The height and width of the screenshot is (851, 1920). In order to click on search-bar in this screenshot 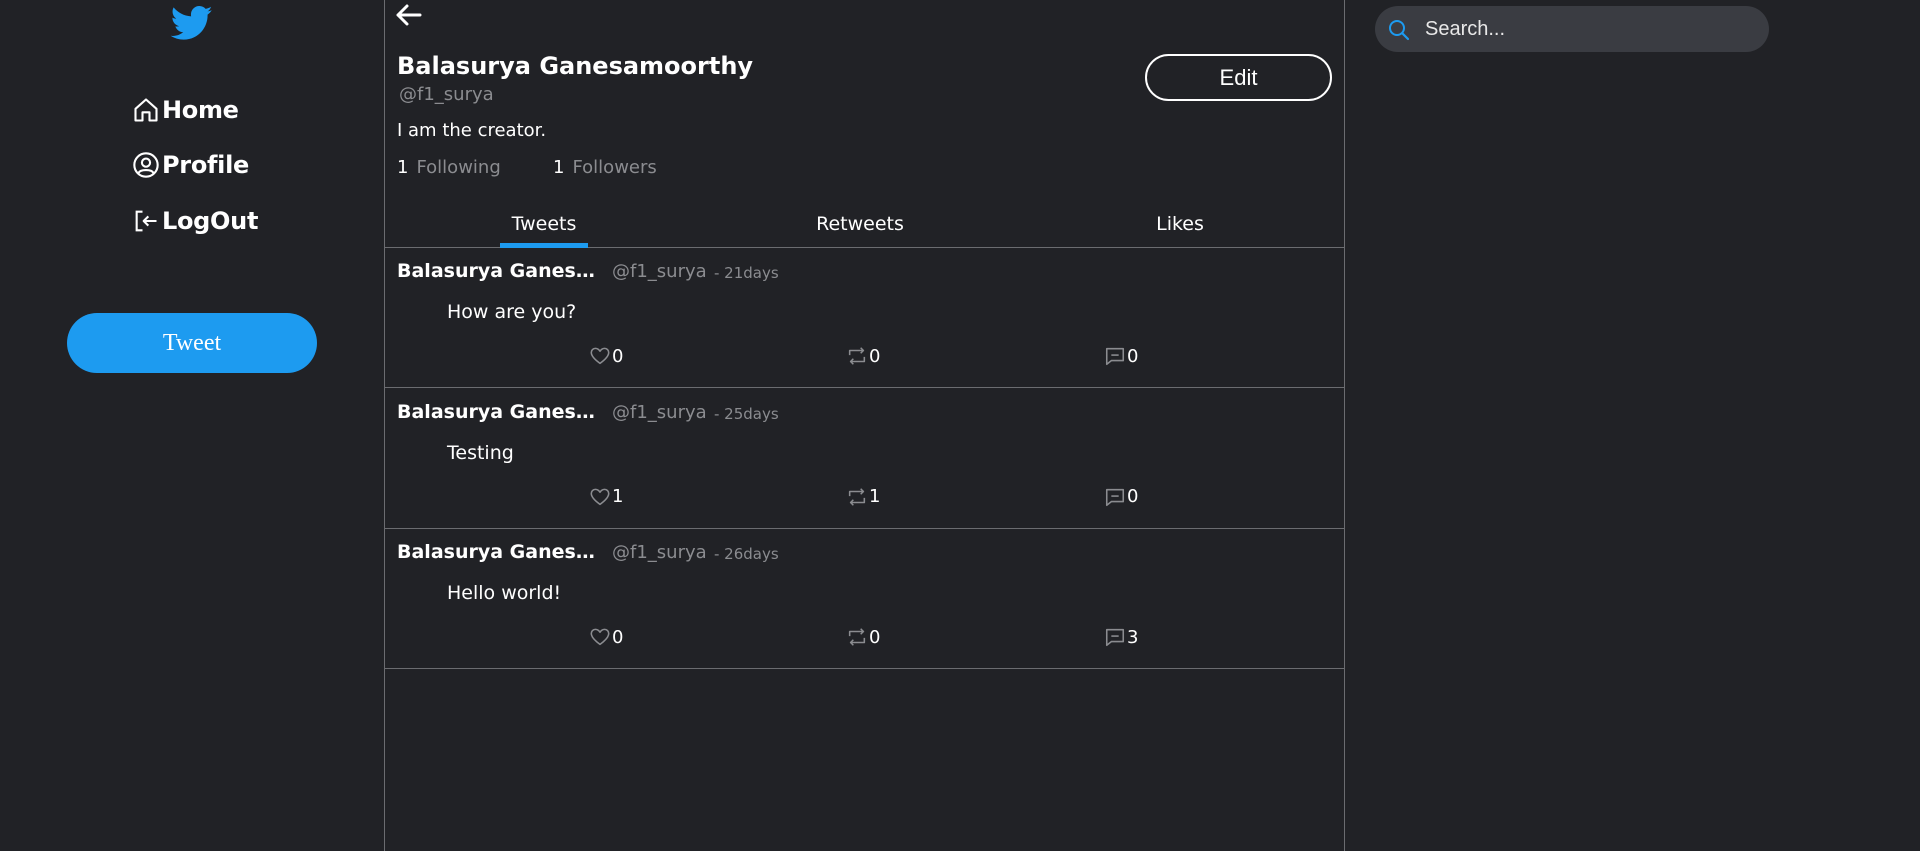, I will do `click(1572, 29)`.